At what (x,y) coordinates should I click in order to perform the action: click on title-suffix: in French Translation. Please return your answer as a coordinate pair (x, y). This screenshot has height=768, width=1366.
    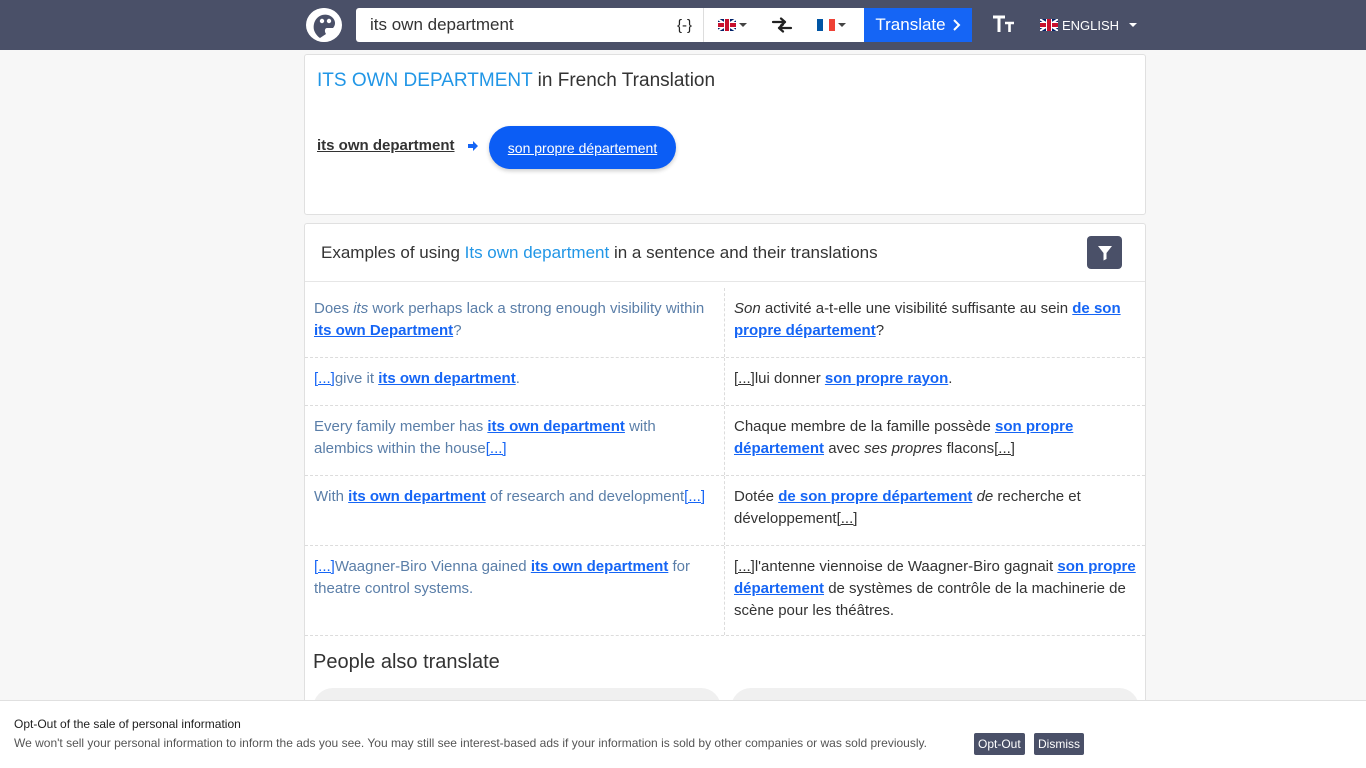
    Looking at the image, I should click on (626, 80).